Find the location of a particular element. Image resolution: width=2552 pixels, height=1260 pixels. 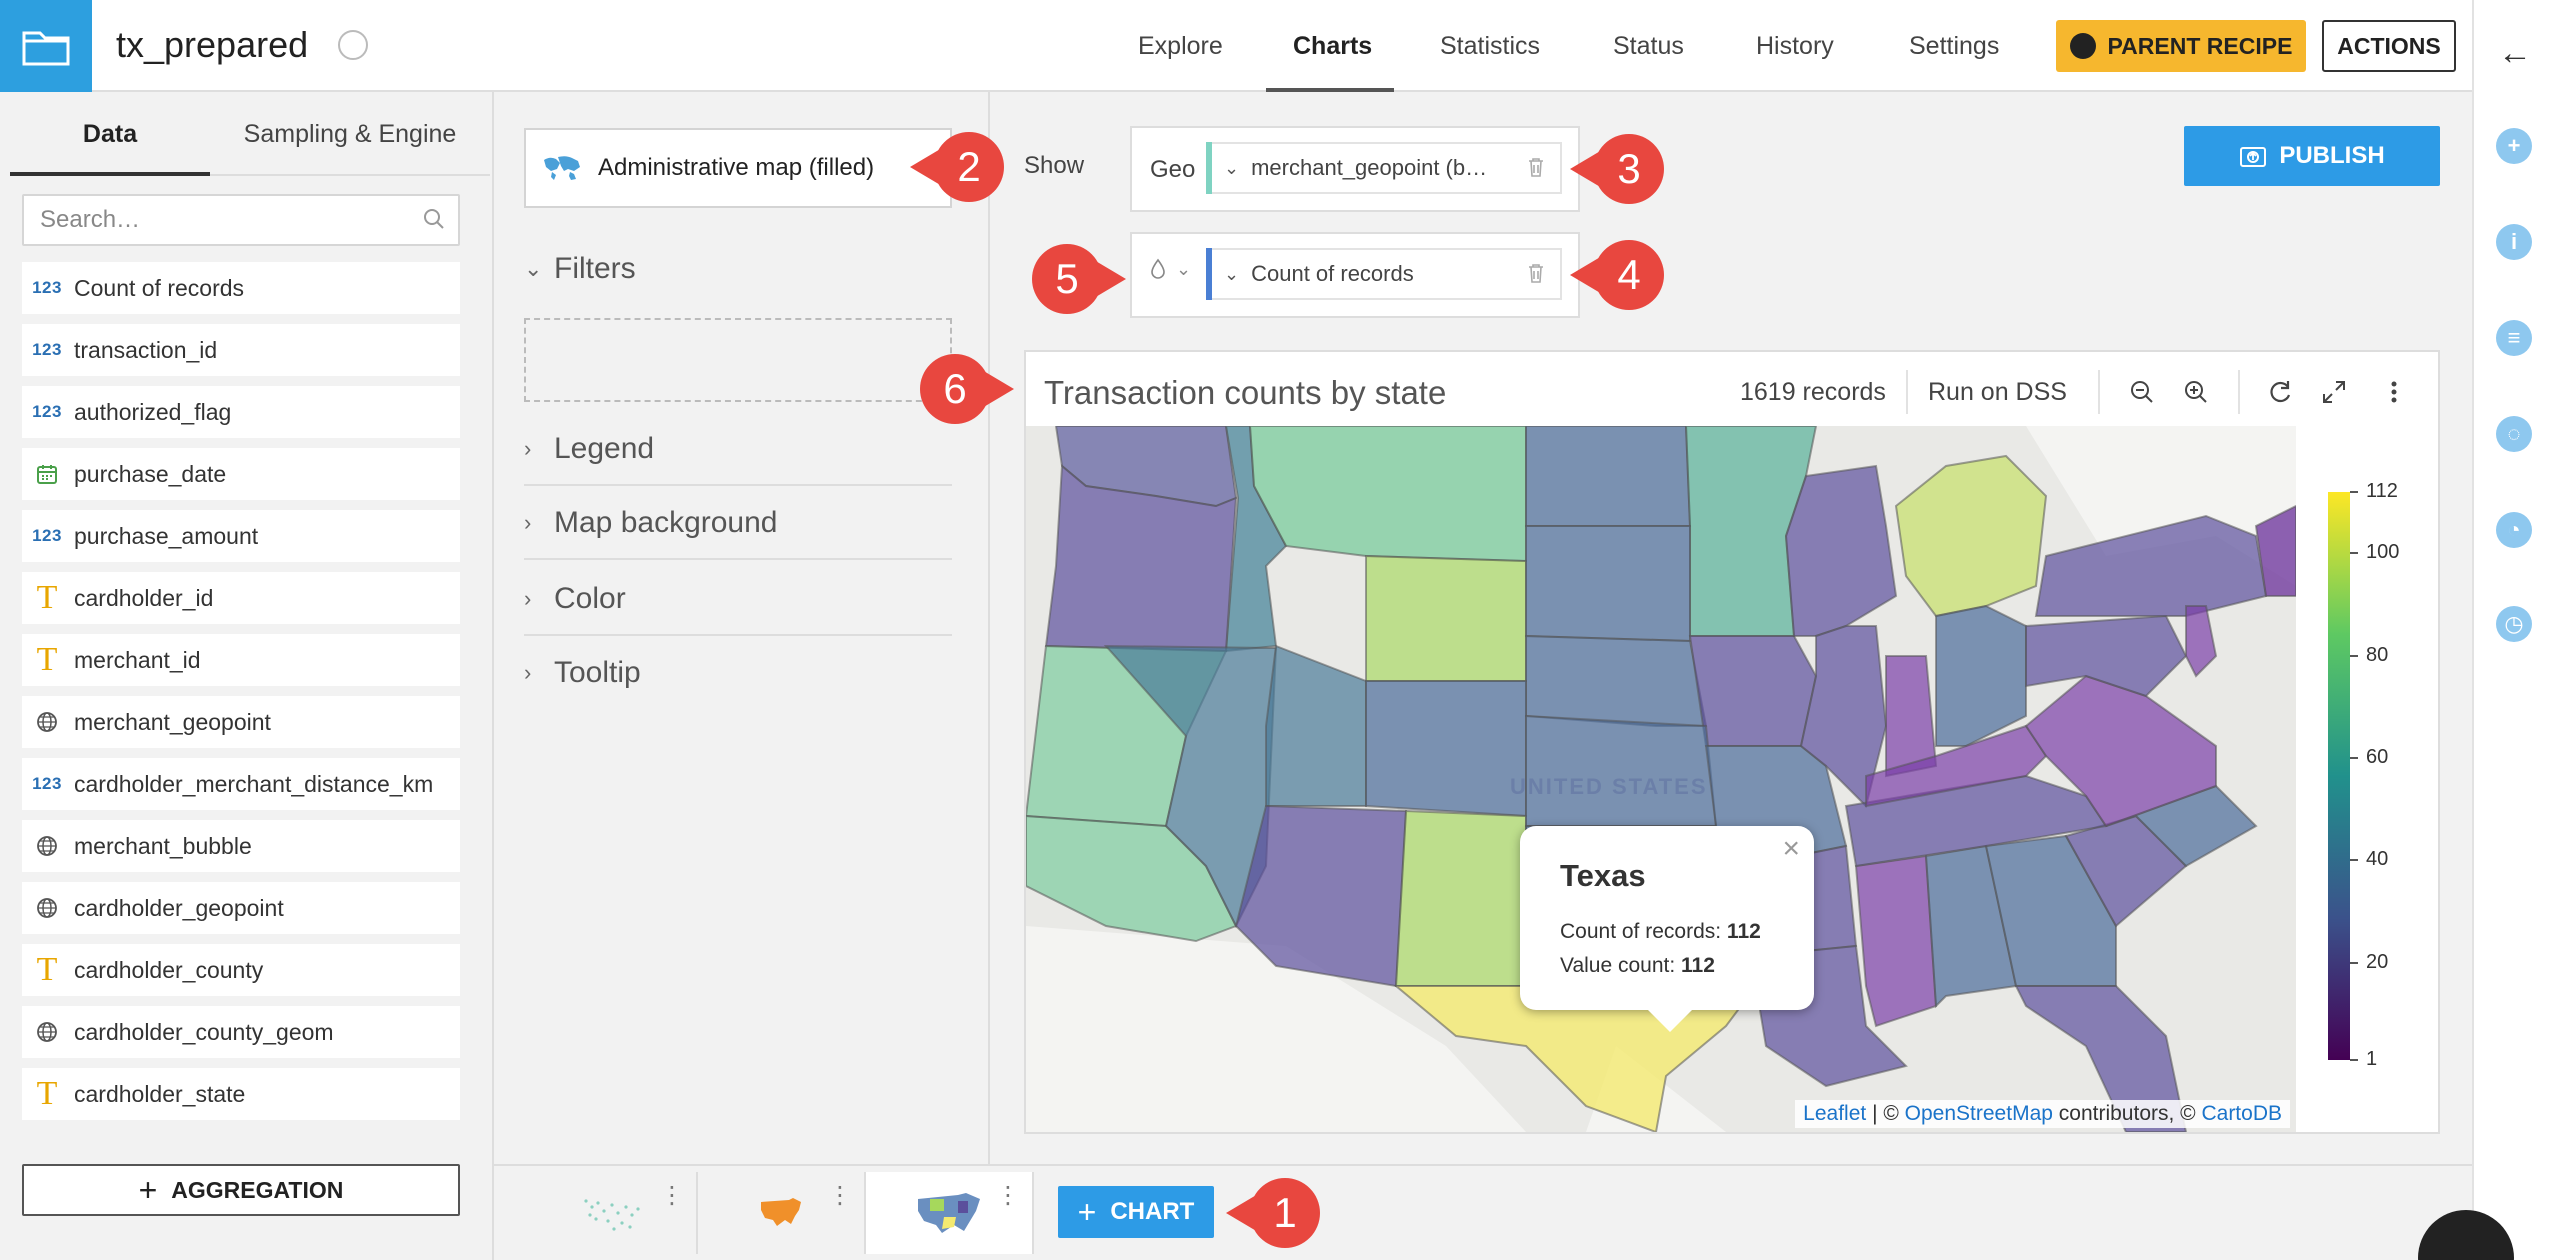

folder-icon is located at coordinates (46, 46).